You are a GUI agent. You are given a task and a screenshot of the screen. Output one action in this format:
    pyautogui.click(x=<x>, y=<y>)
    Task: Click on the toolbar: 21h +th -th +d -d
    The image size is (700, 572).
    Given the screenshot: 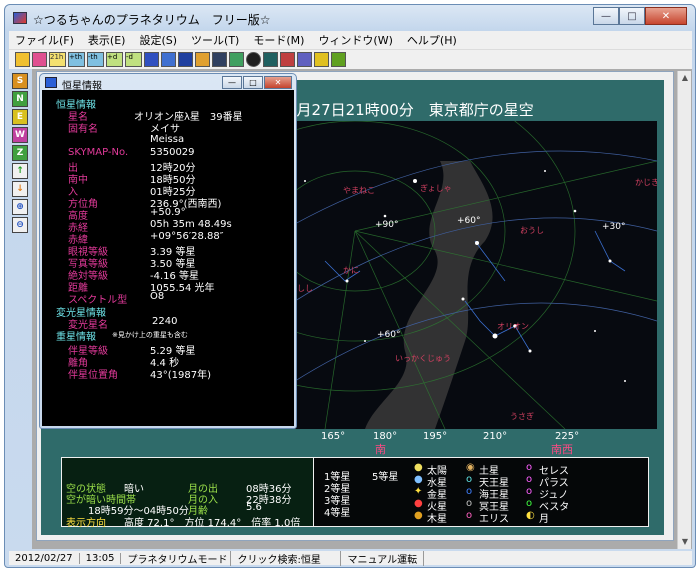 What is the action you would take?
    pyautogui.click(x=350, y=59)
    